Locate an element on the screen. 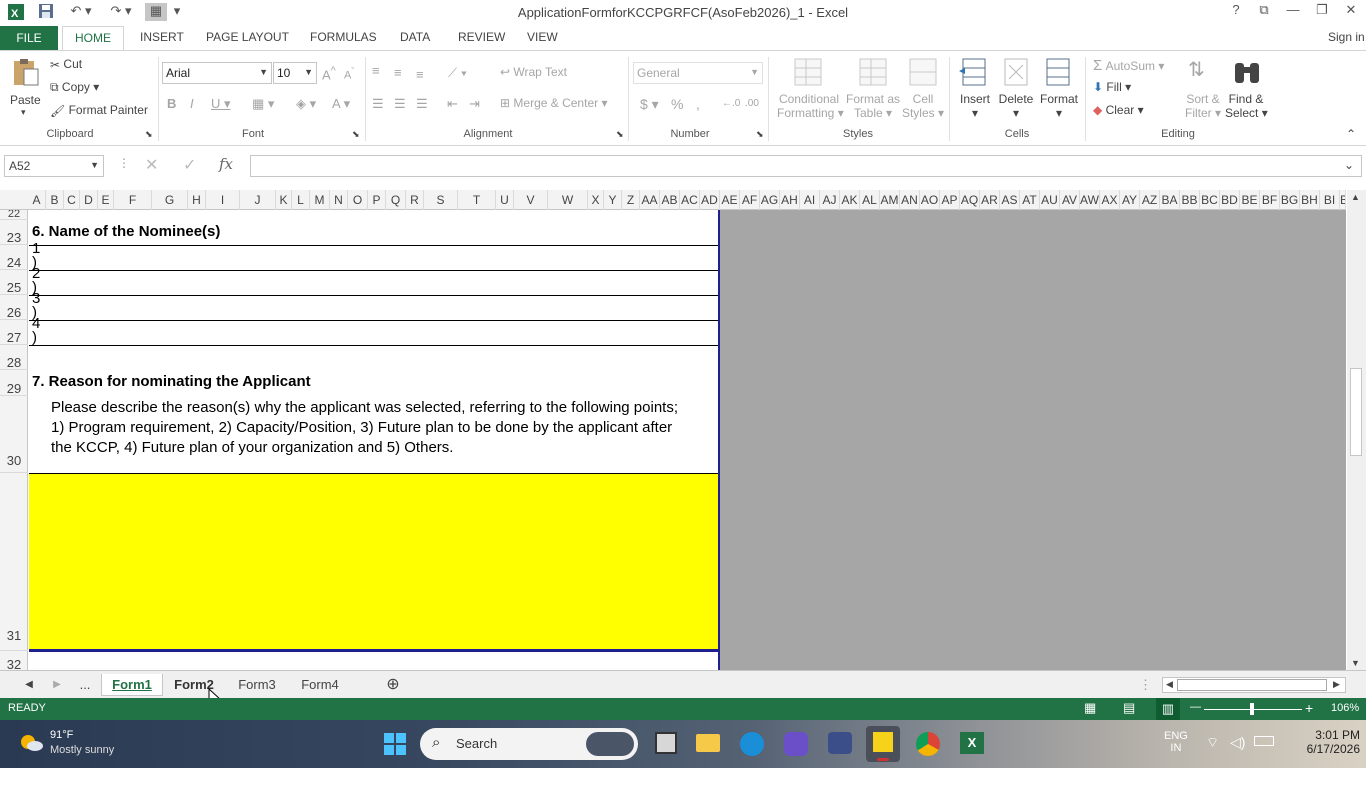 The height and width of the screenshot is (799, 1366). column-header-s: S is located at coordinates (441, 200).